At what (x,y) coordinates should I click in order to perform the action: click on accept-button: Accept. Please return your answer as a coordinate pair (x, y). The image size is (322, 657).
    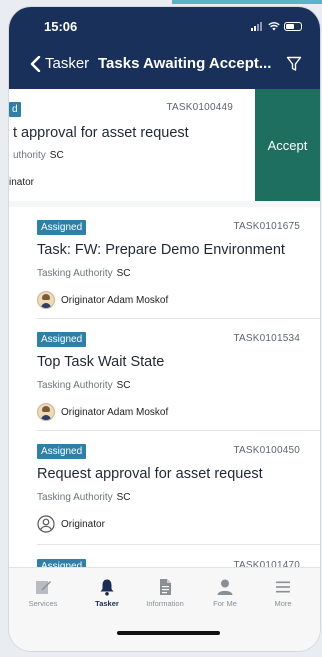
    Looking at the image, I should click on (287, 145).